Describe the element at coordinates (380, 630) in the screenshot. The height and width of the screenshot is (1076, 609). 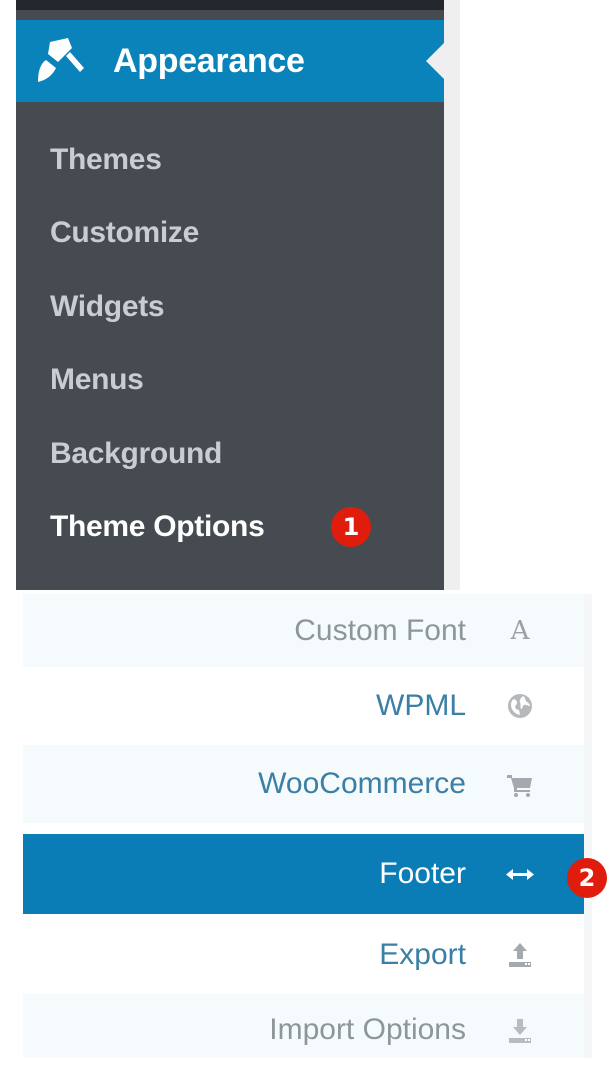
I see `options-item-label: Custom Font` at that location.